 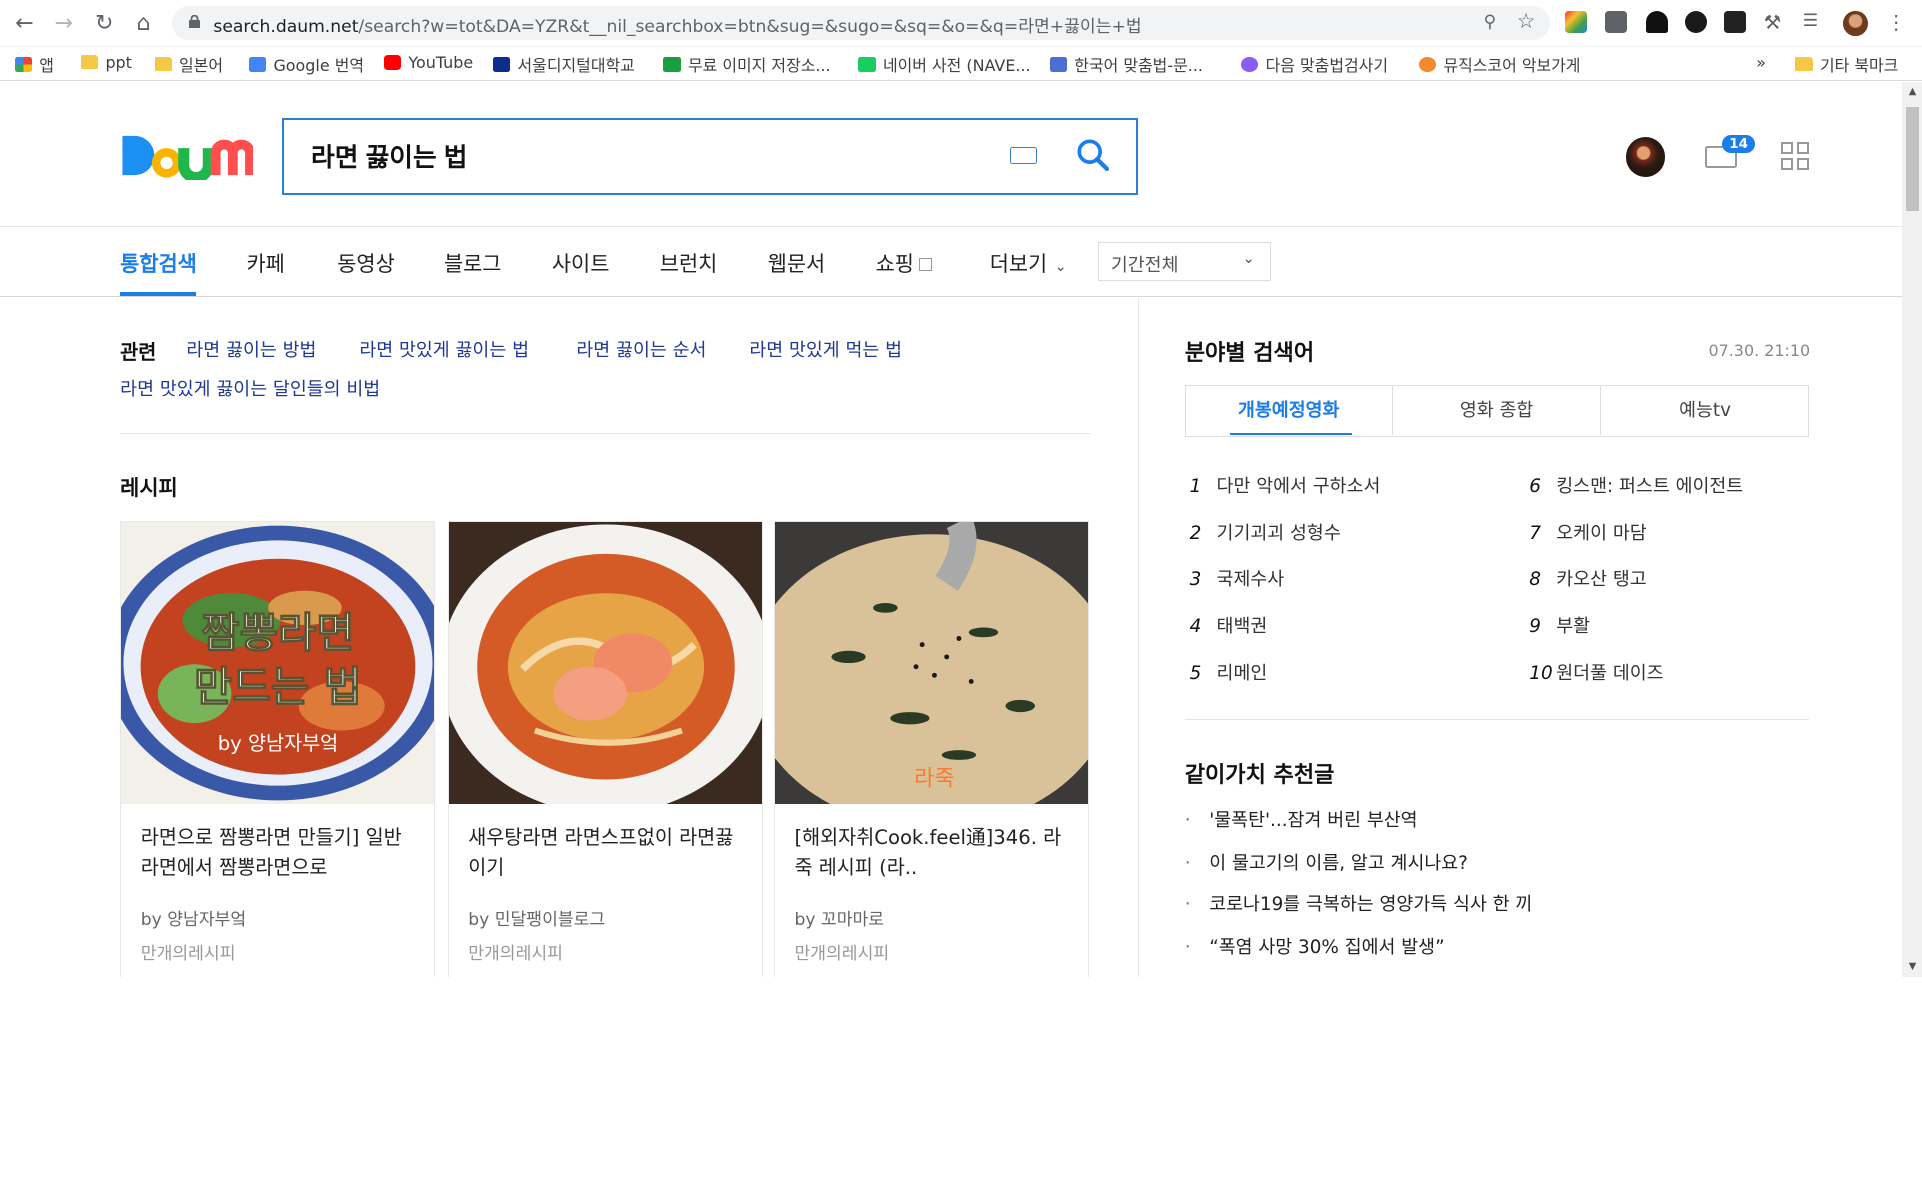 What do you see at coordinates (1636, 485) in the screenshot?
I see `rank-item: 6 킹스맨: 퍼스트 에이전트` at bounding box center [1636, 485].